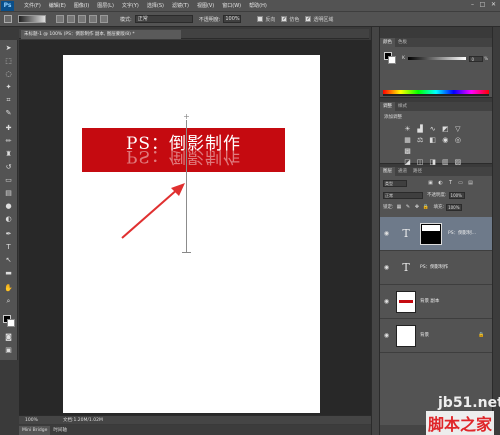  Describe the element at coordinates (420, 129) in the screenshot. I see `levels-icon: ▟` at that location.